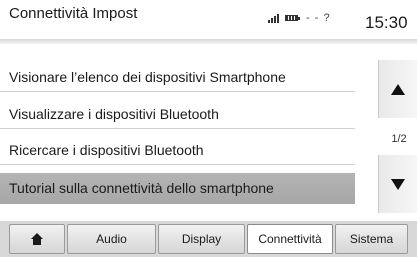  I want to click on header-divider, so click(208, 41).